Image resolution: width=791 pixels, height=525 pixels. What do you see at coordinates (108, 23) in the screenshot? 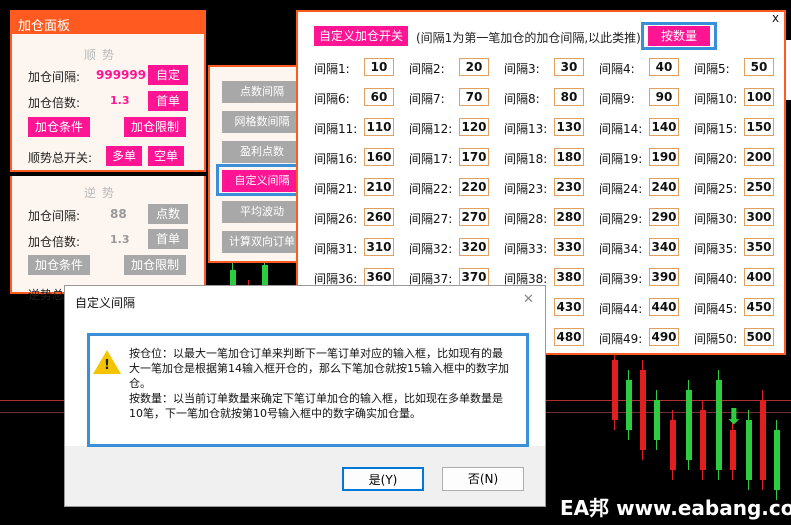
I see `panel-header: 加仓面板` at bounding box center [108, 23].